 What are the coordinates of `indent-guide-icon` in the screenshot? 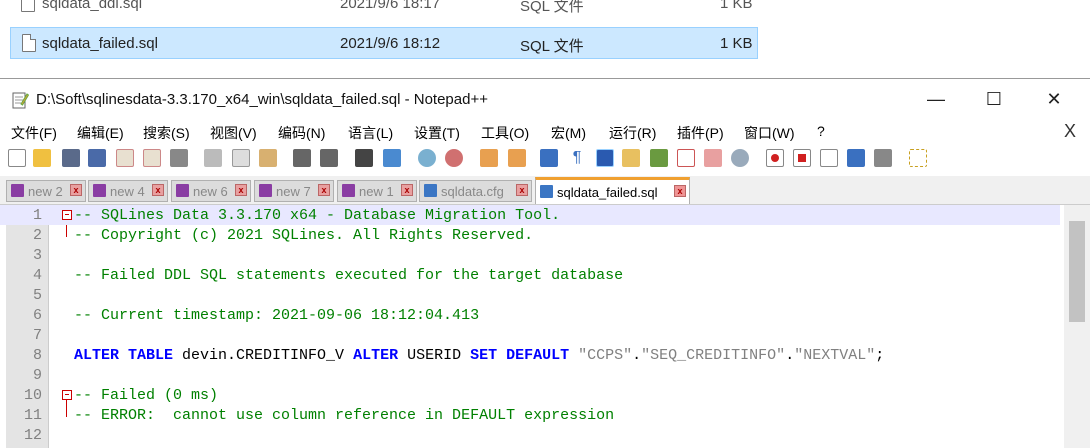 It's located at (605, 158).